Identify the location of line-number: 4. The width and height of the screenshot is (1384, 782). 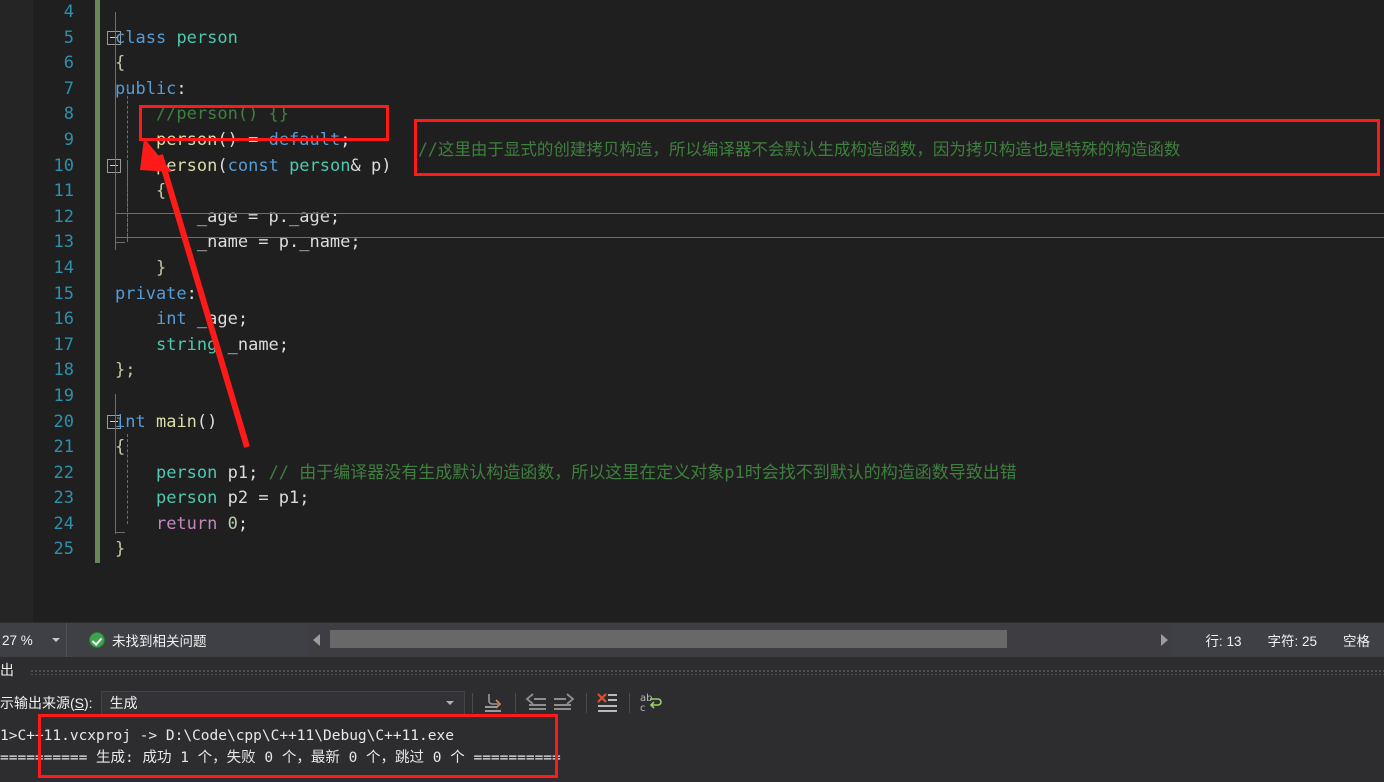
(68, 12).